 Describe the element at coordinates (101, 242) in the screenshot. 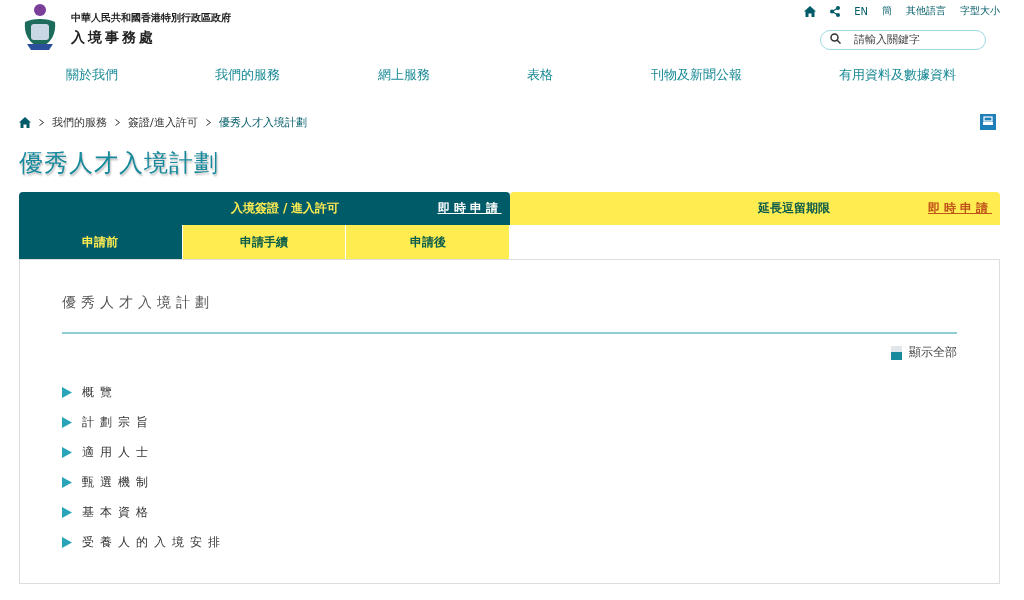

I see `step-tab: 申請前` at that location.